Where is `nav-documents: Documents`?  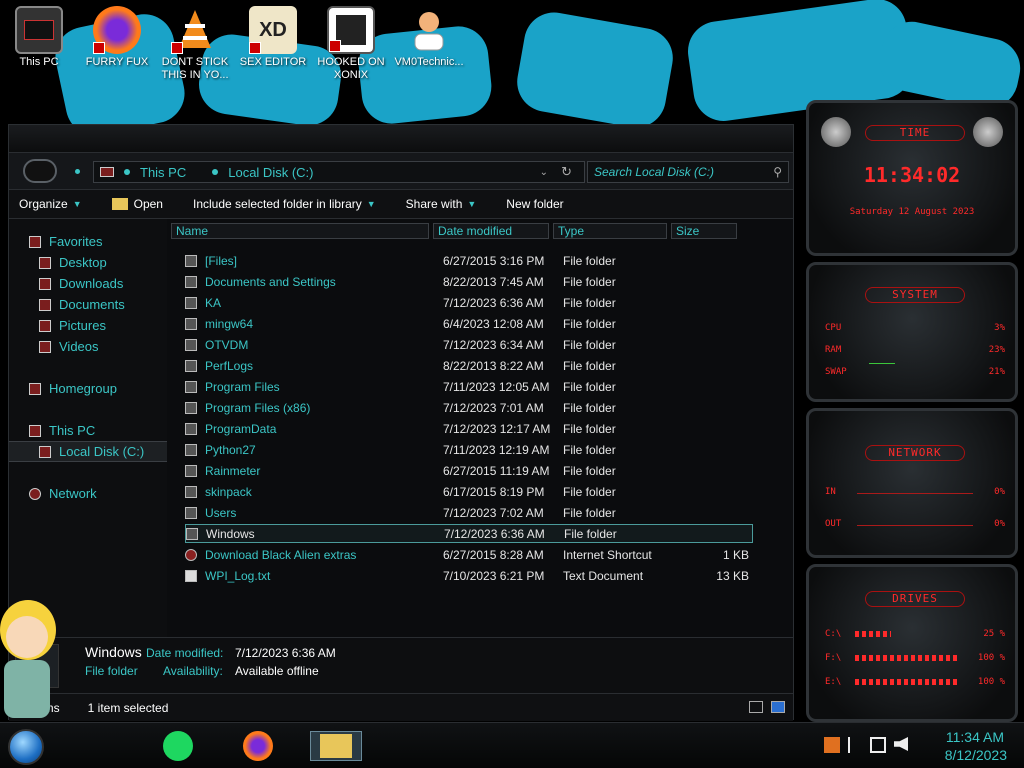
nav-documents: Documents is located at coordinates (88, 304).